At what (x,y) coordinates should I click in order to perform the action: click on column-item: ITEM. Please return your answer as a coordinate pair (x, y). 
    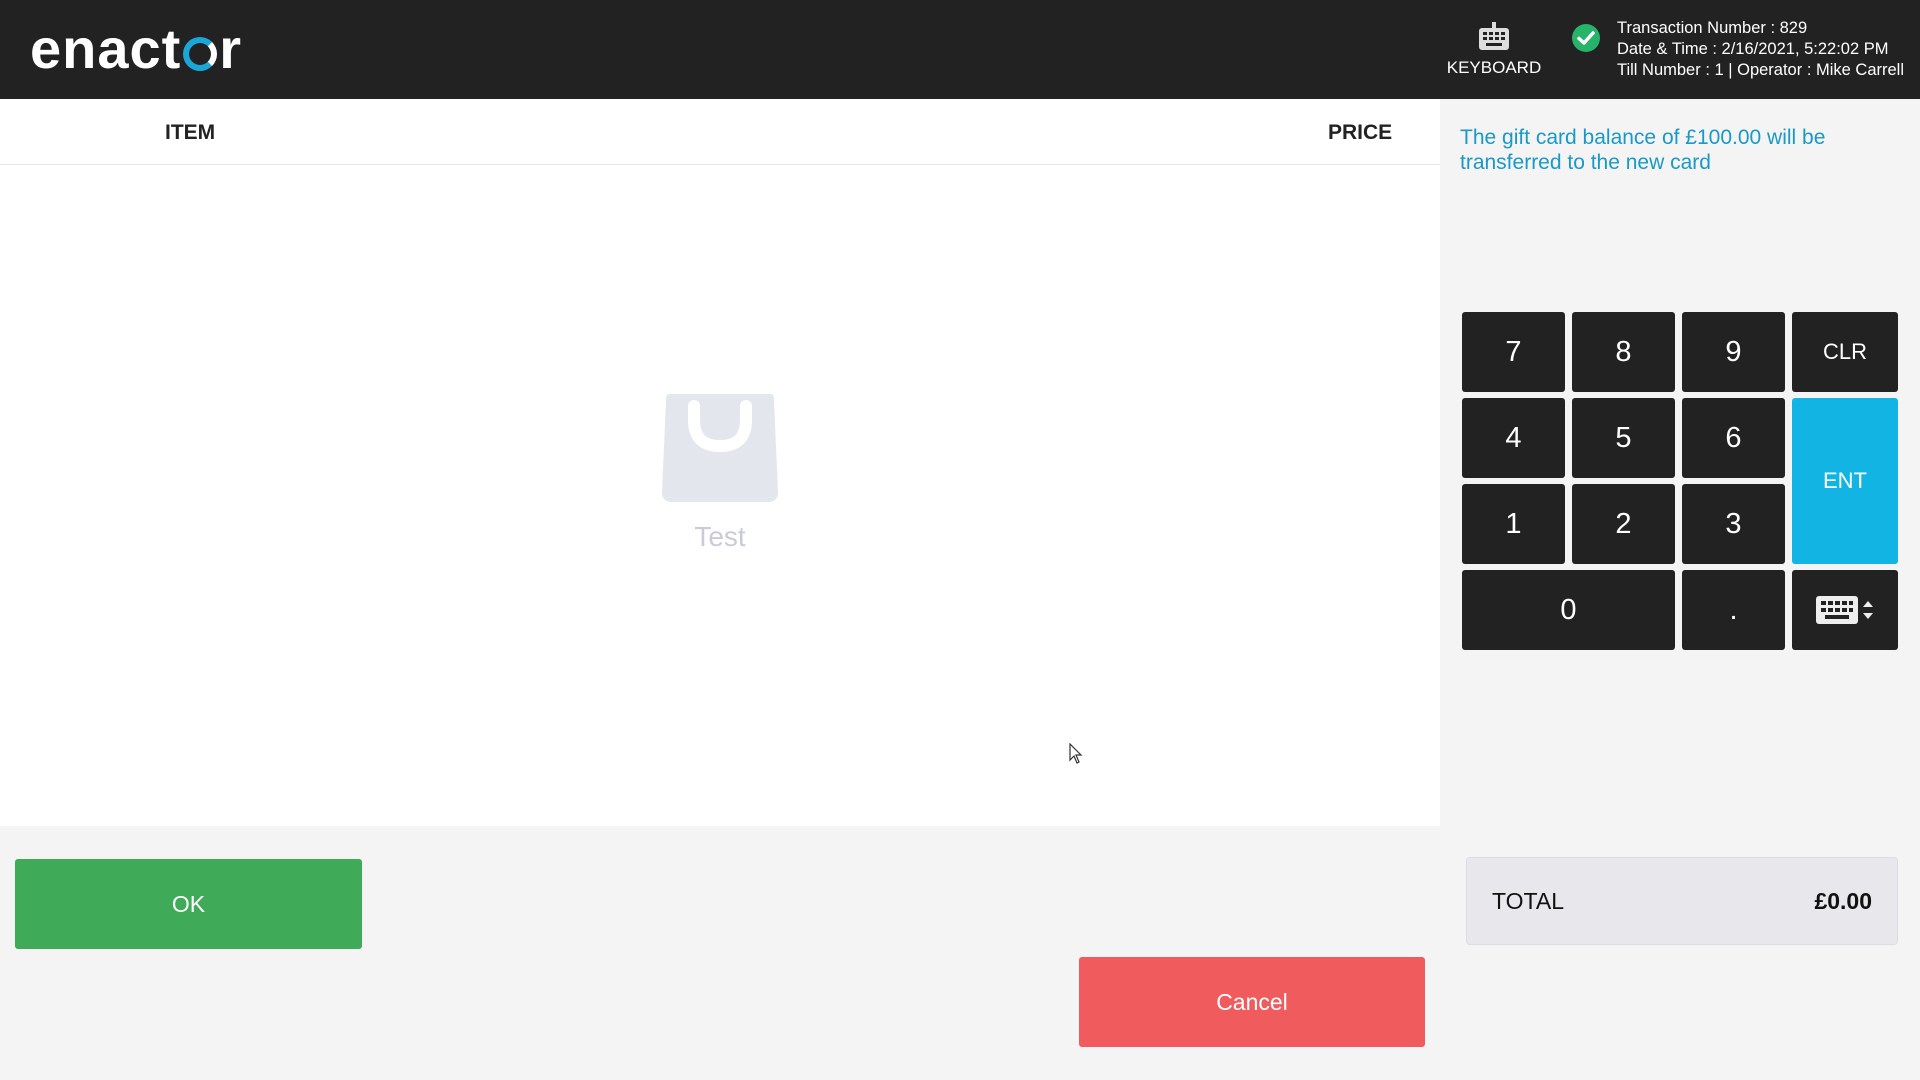
    Looking at the image, I should click on (190, 132).